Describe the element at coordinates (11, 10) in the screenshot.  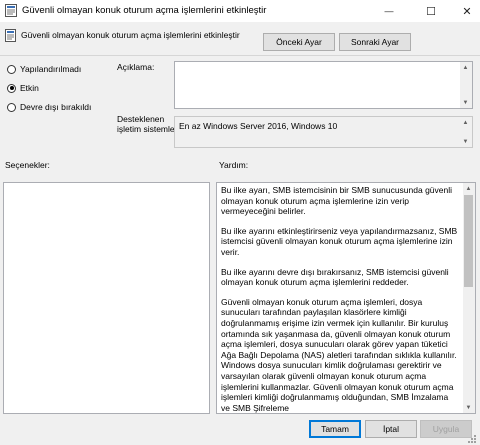
I see `policy-window-icon` at that location.